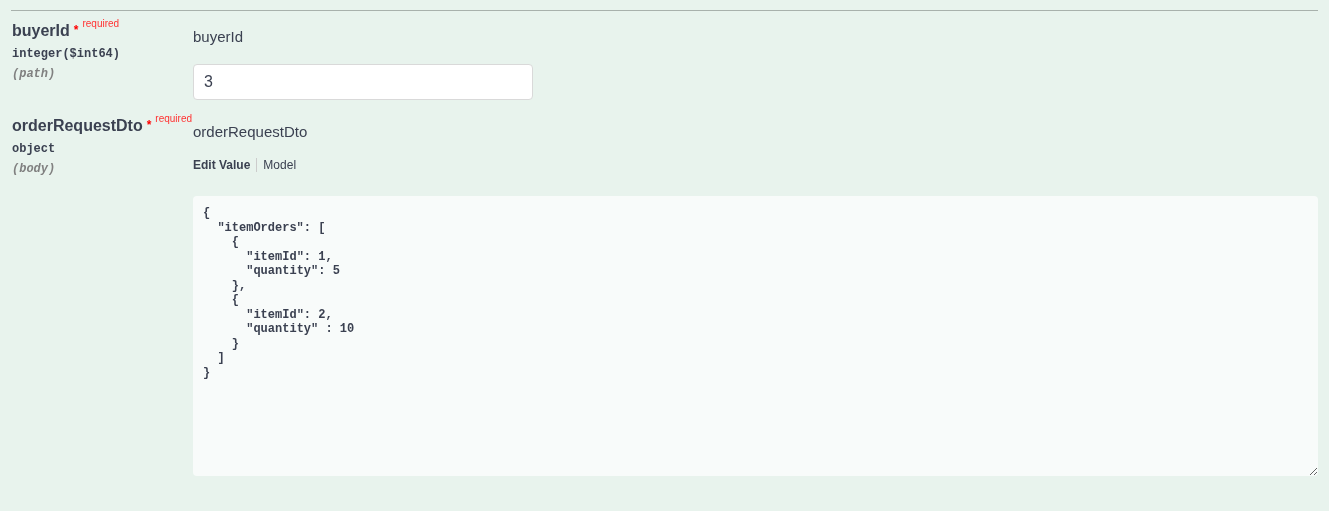 This screenshot has height=511, width=1329. Describe the element at coordinates (41, 31) in the screenshot. I see `parameter-name: buyerId` at that location.